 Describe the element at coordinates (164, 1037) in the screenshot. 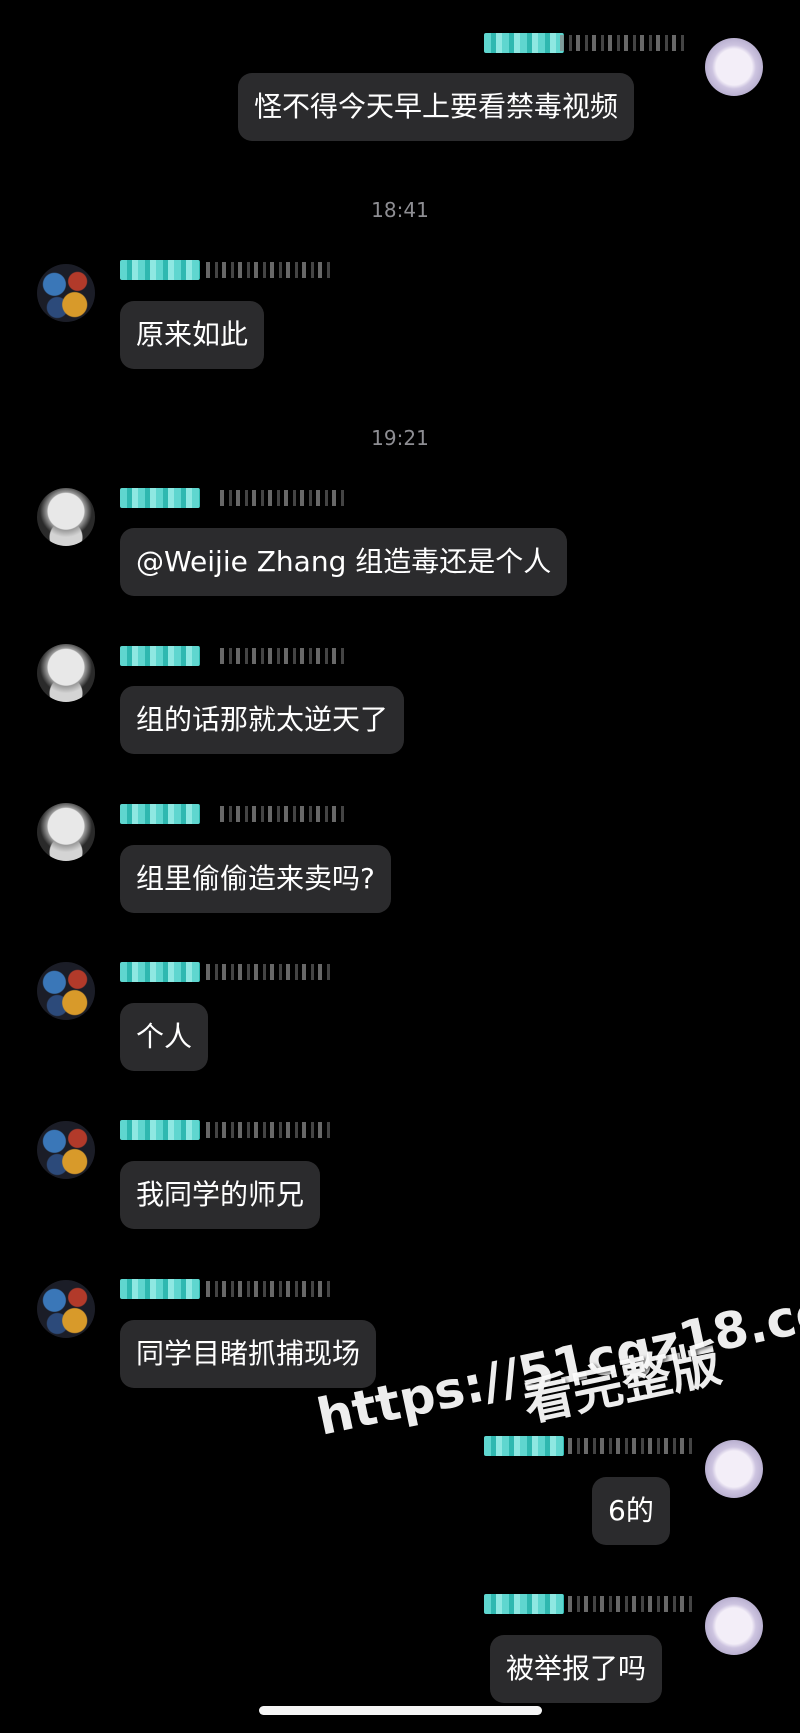

I see `message-bubble: 个人` at that location.